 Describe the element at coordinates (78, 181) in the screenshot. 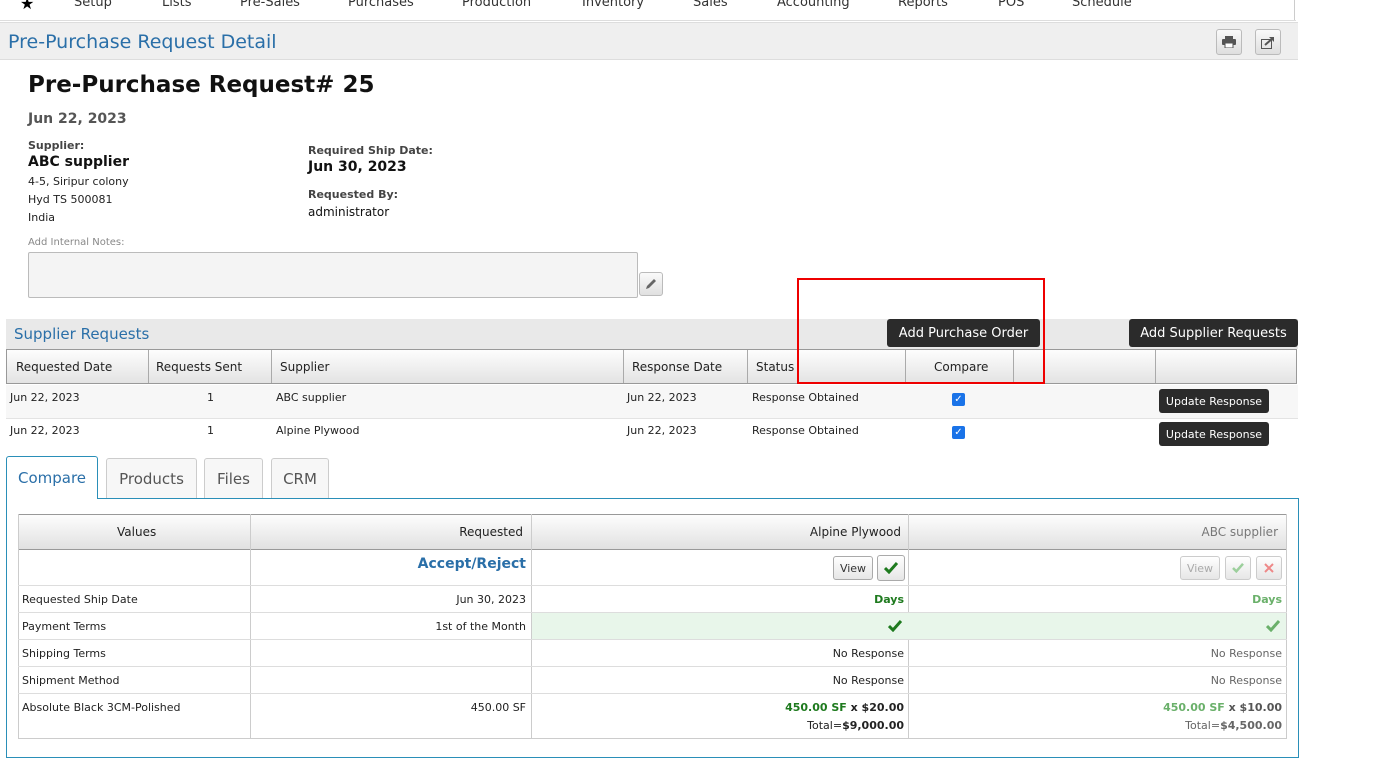

I see `supplier-address-line1: 4-5, Siripur colony` at that location.